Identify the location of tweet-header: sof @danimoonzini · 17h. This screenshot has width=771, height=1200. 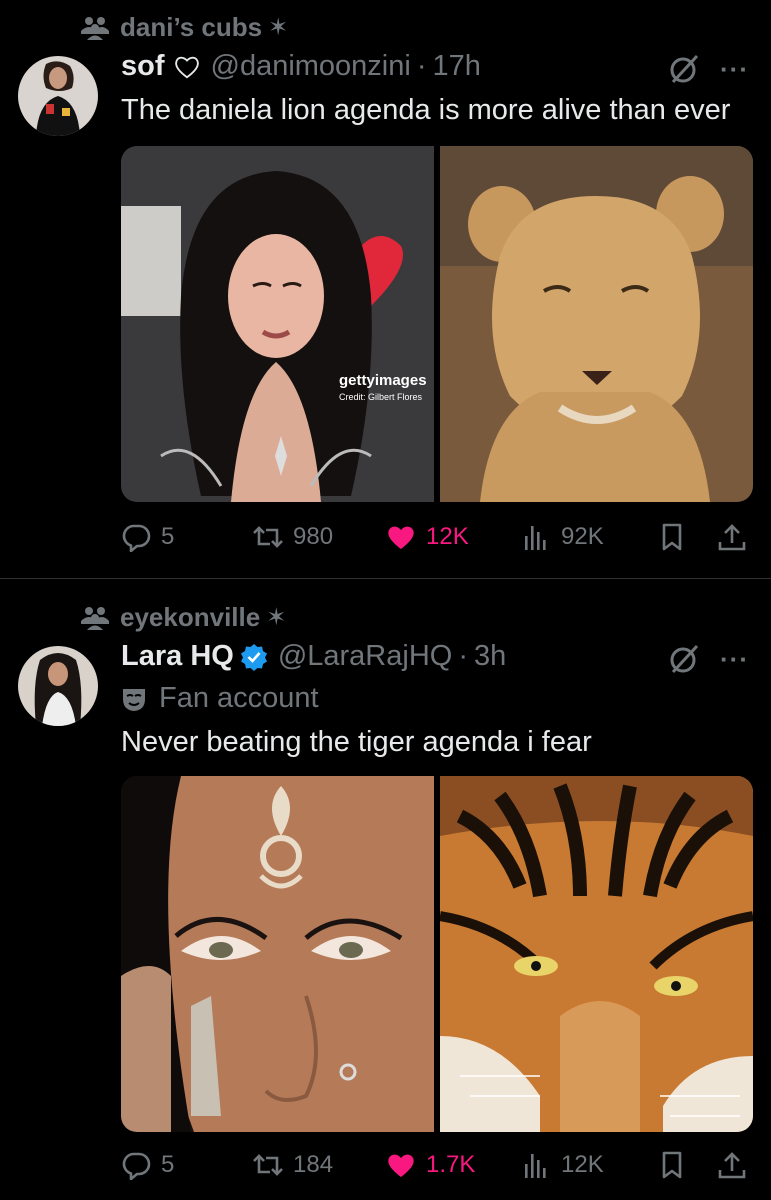
(301, 66).